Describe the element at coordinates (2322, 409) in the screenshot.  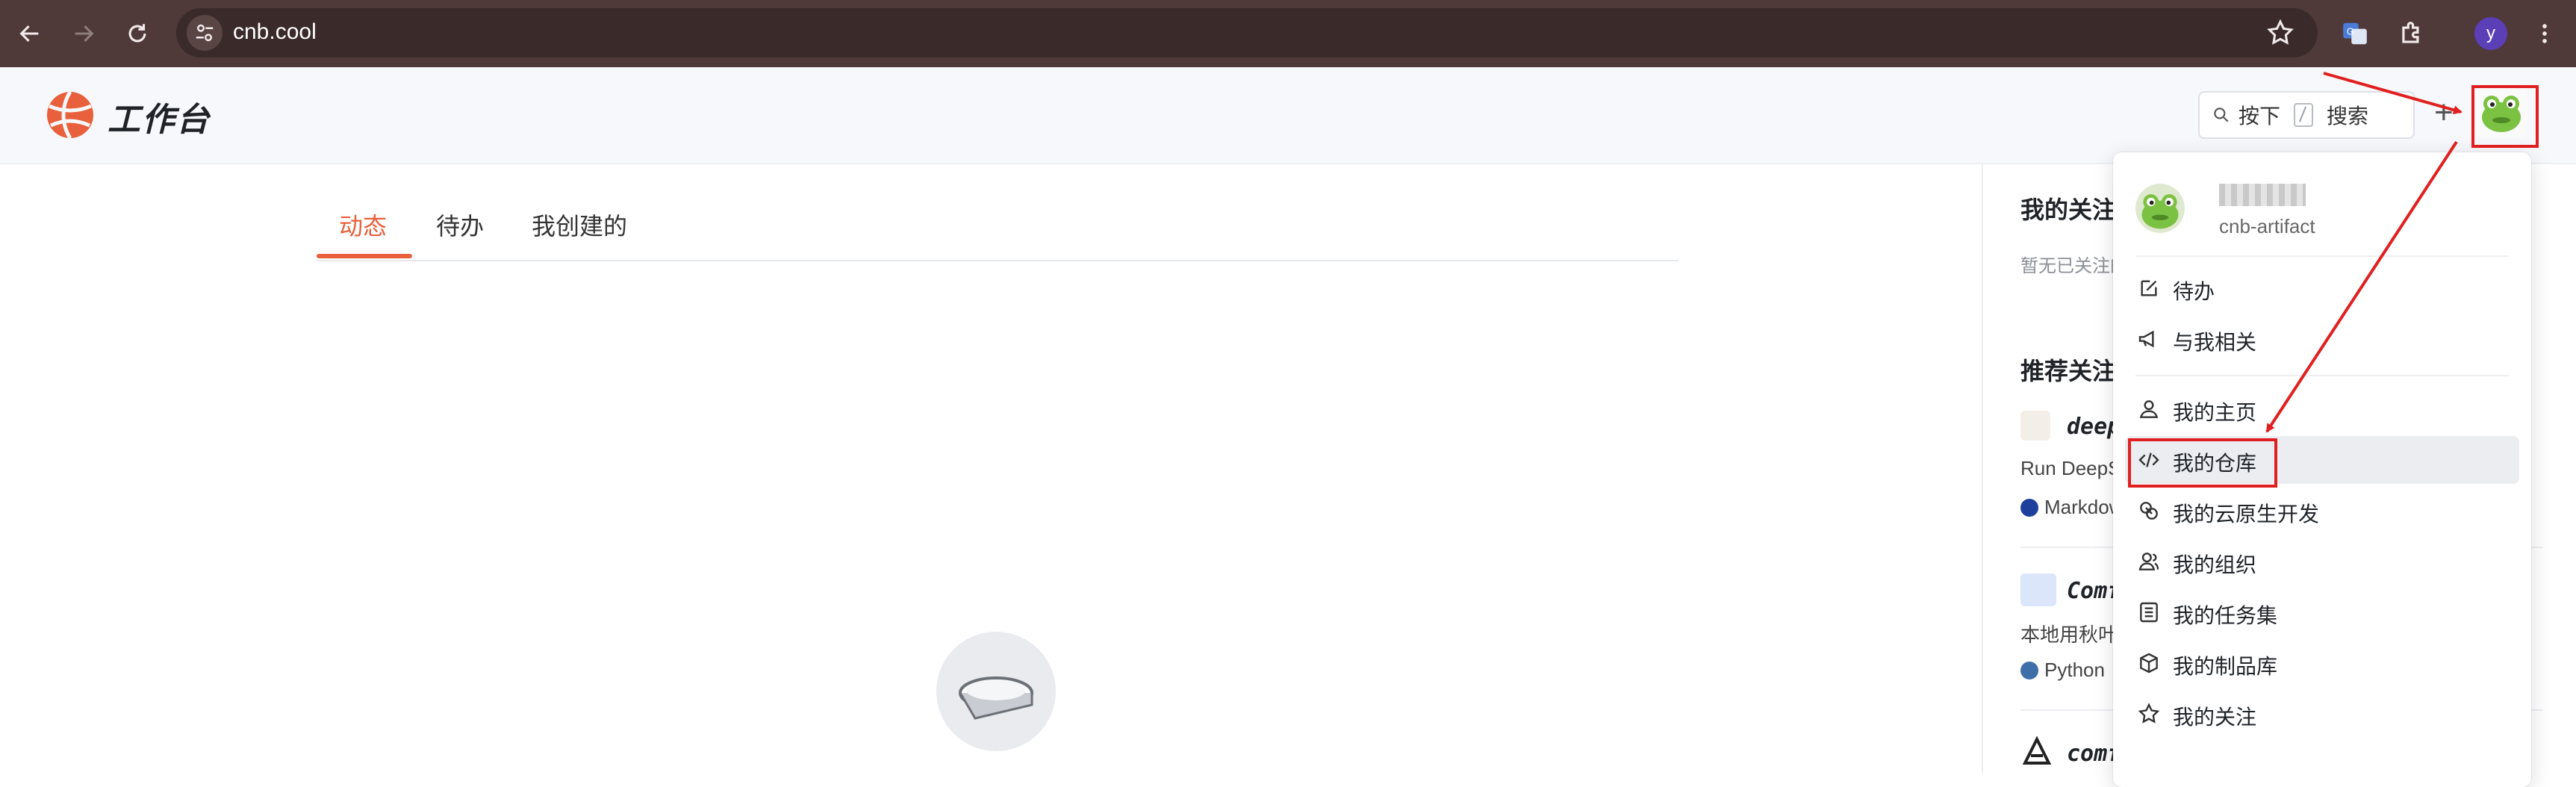
I see `menu-item-homepage: 我的主页` at that location.